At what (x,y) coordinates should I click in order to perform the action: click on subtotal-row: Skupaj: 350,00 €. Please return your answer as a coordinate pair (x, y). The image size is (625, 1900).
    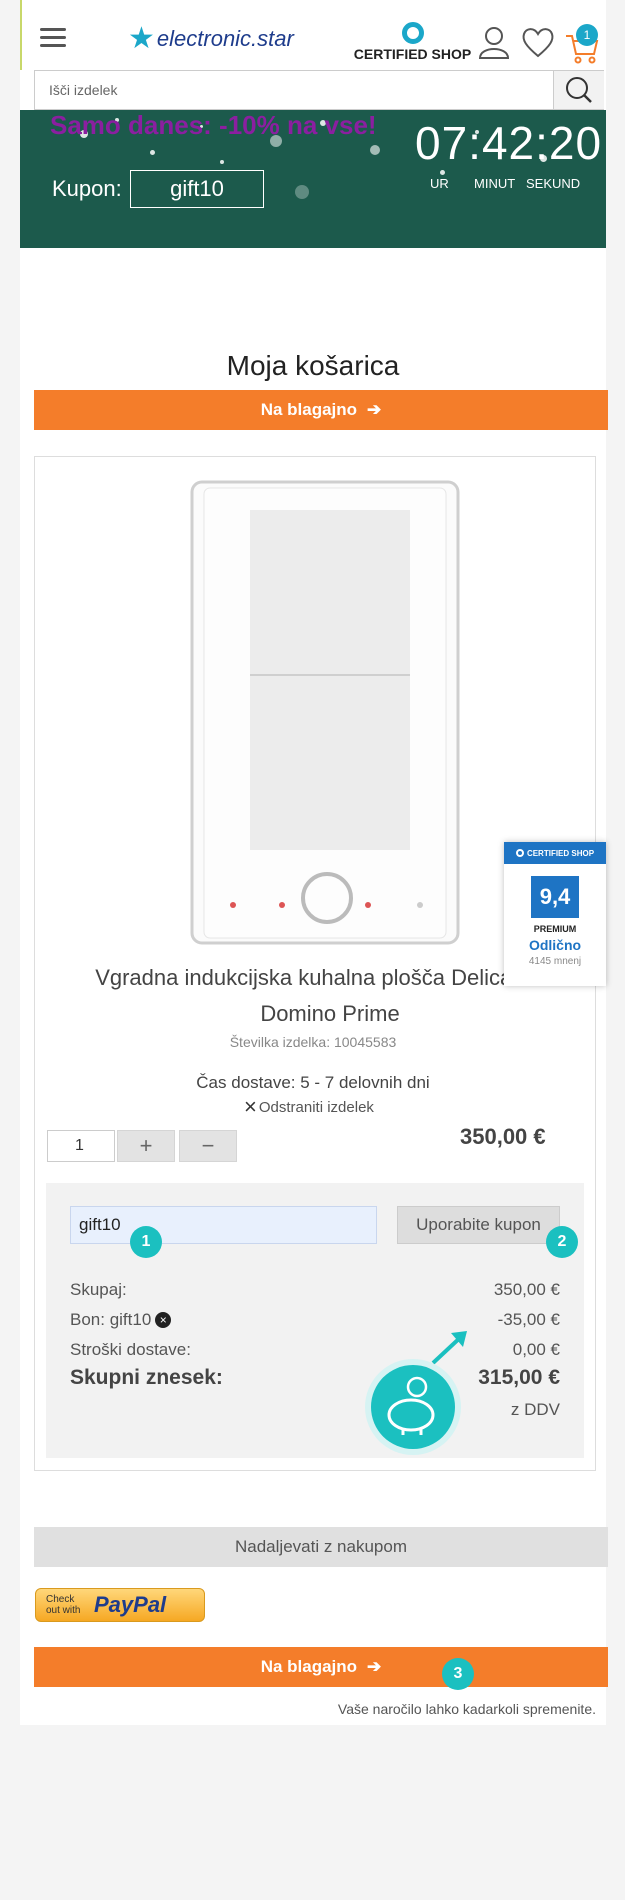
    Looking at the image, I should click on (315, 1290).